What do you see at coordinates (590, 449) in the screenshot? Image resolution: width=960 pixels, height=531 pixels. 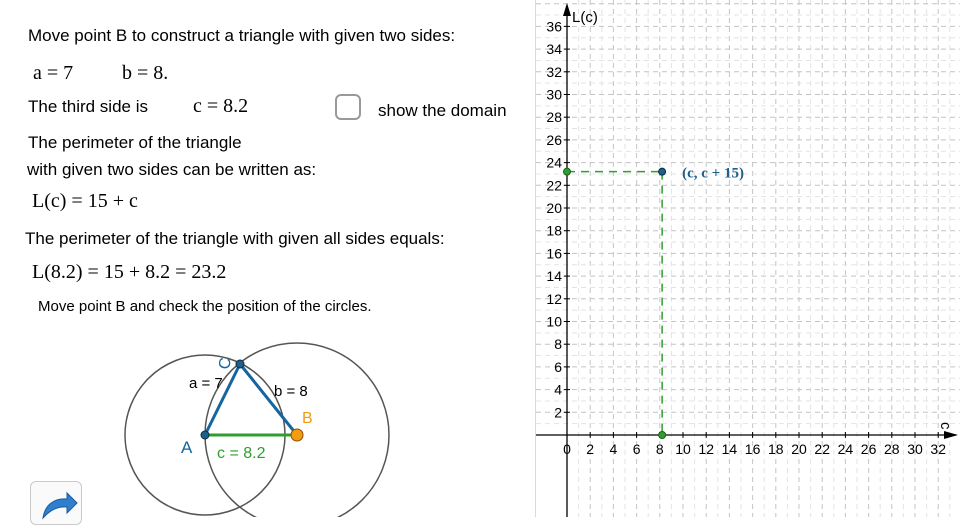 I see `x-tick-label: 2` at bounding box center [590, 449].